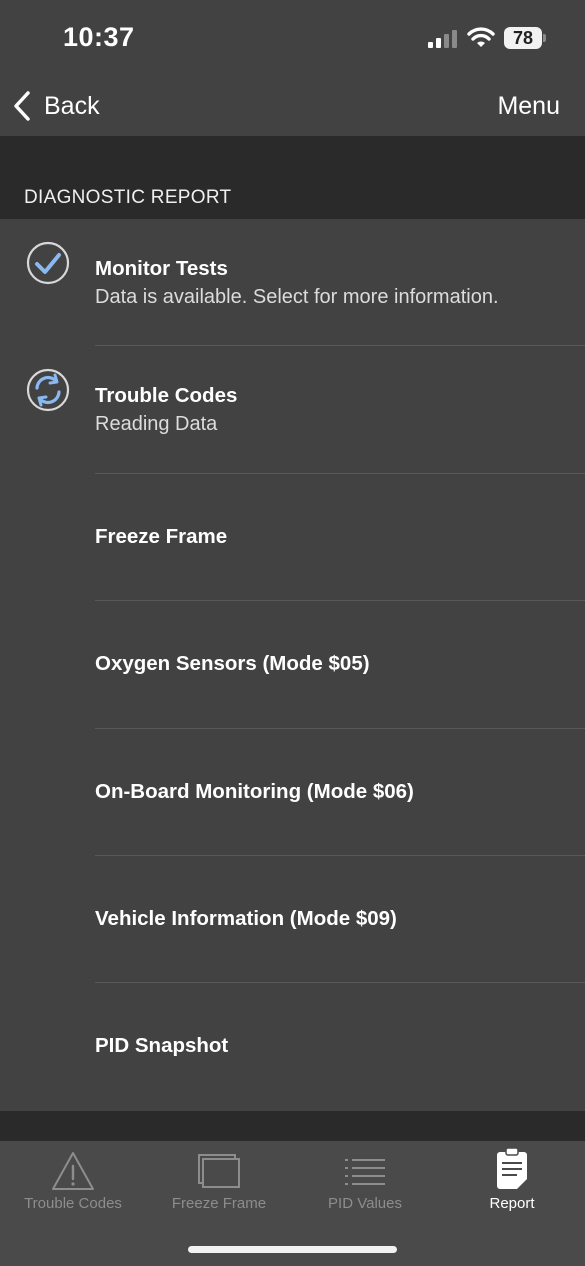 The width and height of the screenshot is (585, 1266). I want to click on menu-button: Menu, so click(528, 106).